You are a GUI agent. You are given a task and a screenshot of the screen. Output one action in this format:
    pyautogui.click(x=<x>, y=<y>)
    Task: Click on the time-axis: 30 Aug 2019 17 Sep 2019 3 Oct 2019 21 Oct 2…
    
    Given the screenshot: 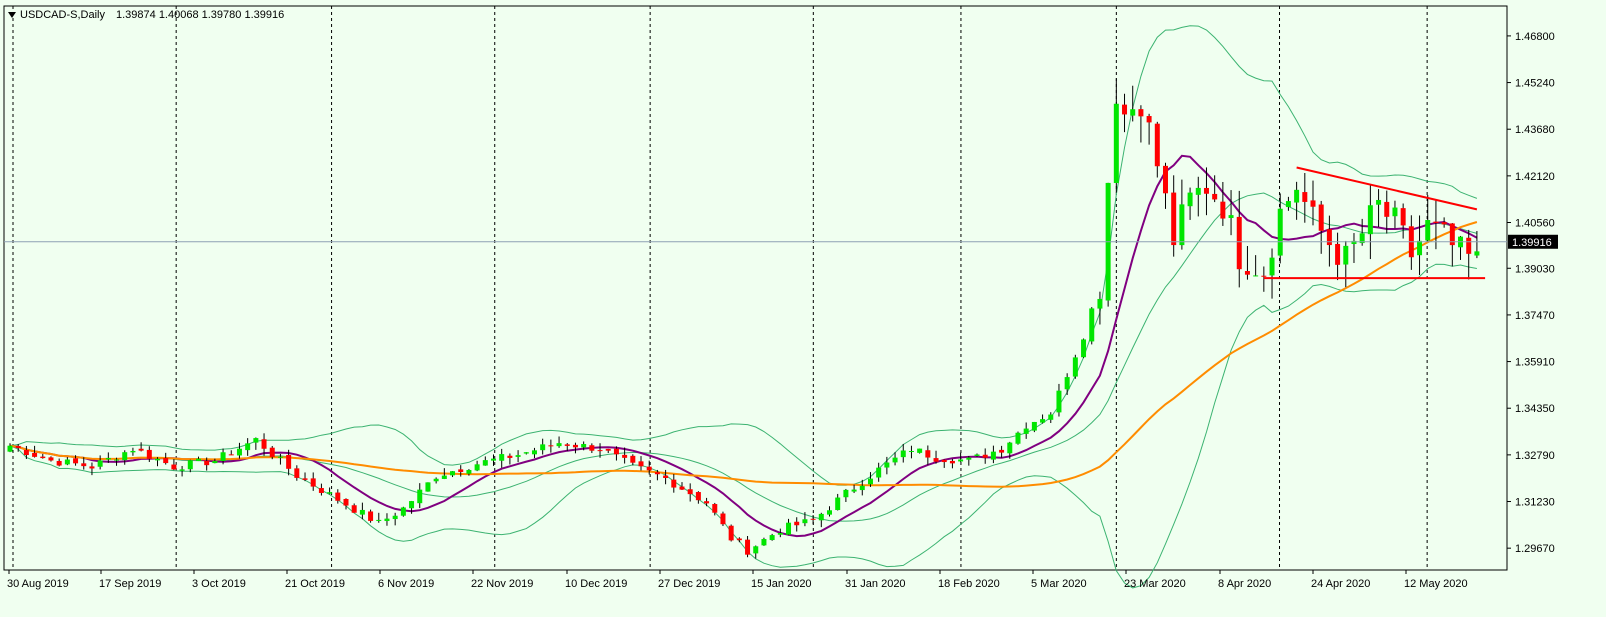 What is the action you would take?
    pyautogui.click(x=737, y=580)
    